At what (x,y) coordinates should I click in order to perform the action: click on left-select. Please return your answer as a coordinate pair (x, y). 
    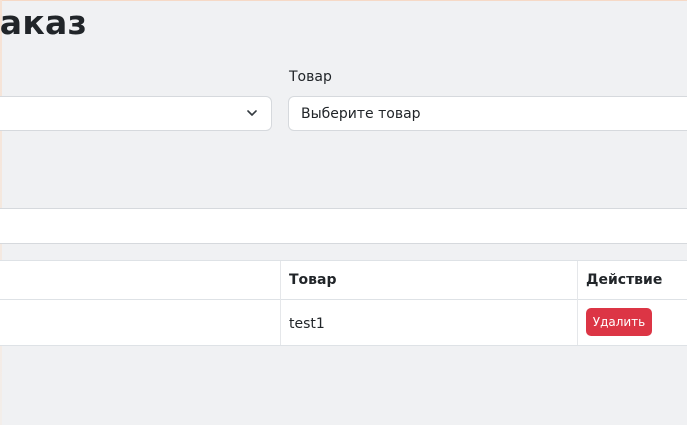
    Looking at the image, I should click on (136, 113).